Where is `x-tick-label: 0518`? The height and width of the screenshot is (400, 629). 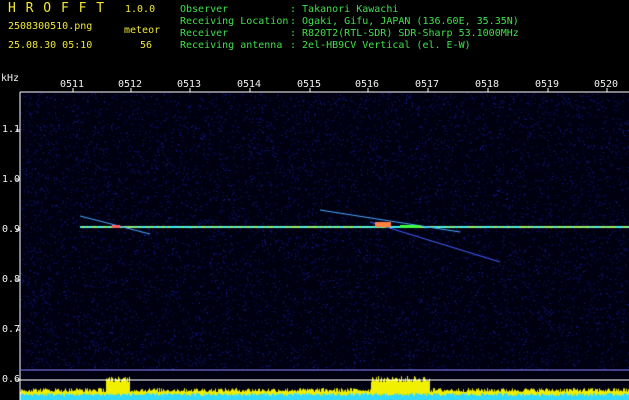
x-tick-label: 0518 is located at coordinates (487, 84).